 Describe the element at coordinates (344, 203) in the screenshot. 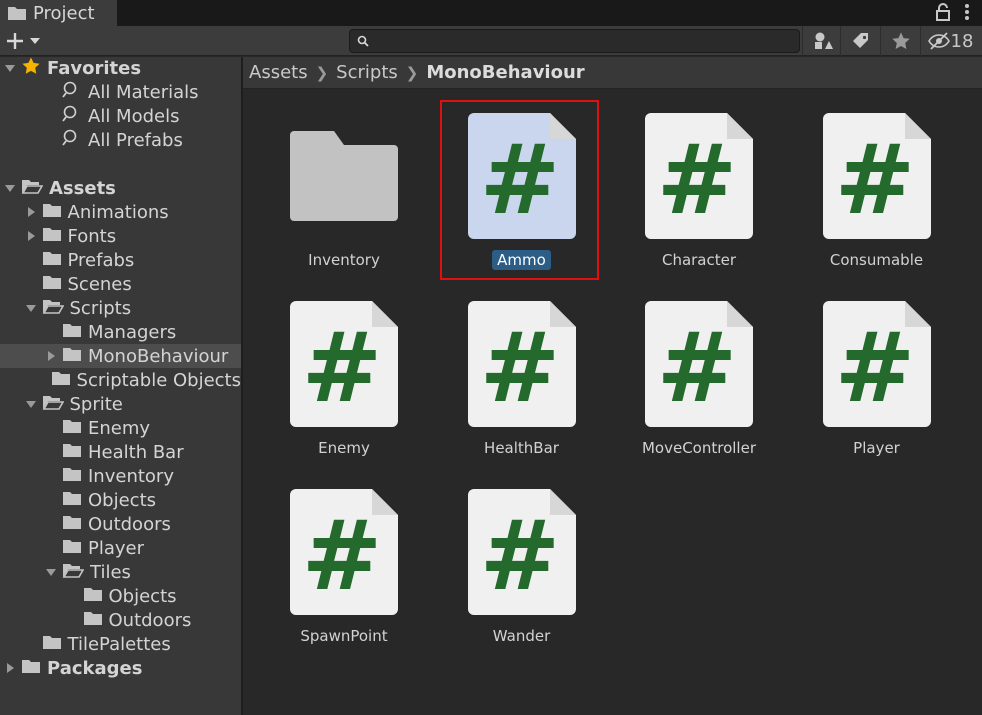

I see `folder-asset-inventory: Inventory` at that location.